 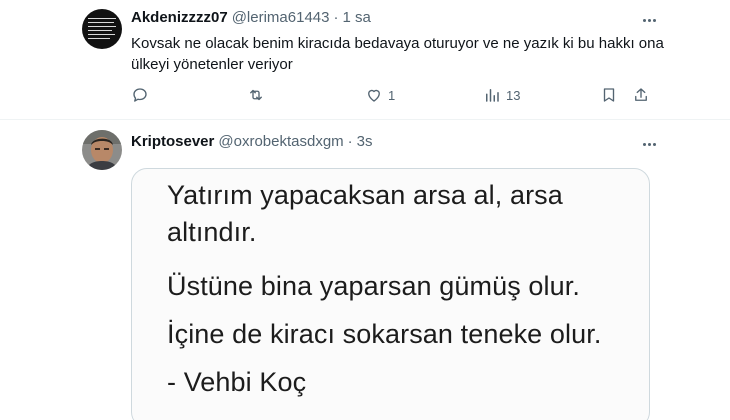 What do you see at coordinates (172, 141) in the screenshot?
I see `display-name: Kriptosever` at bounding box center [172, 141].